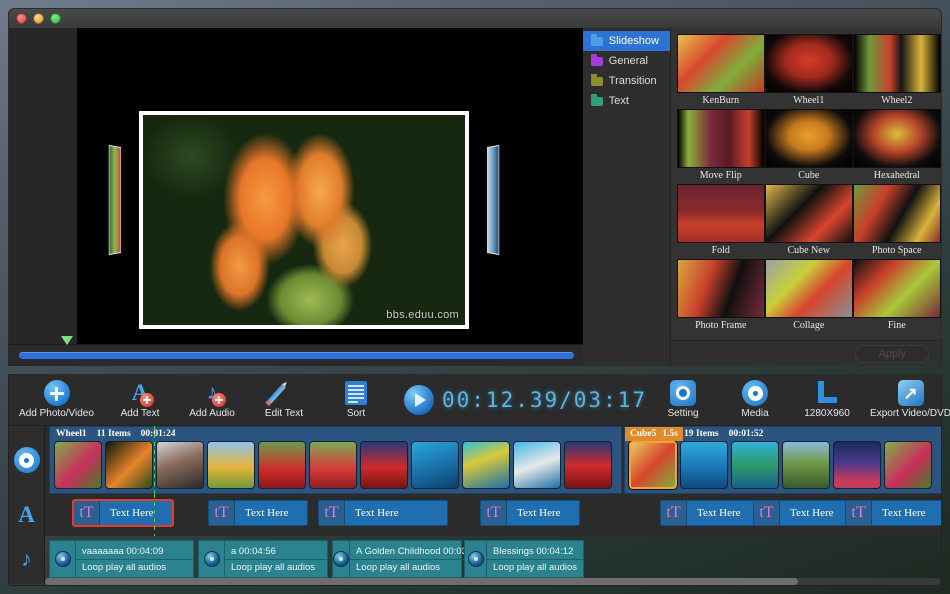 The image size is (950, 594). I want to click on video-clip-selected, so click(653, 465).